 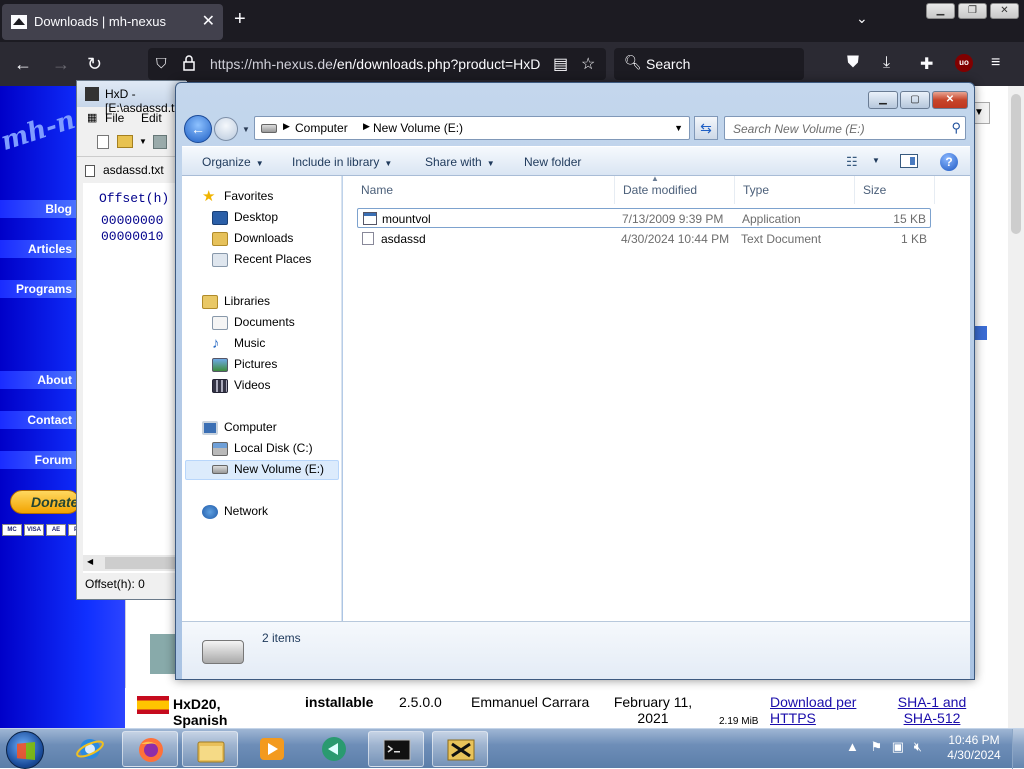 I want to click on taskbar-windows-explorer, so click(x=210, y=749).